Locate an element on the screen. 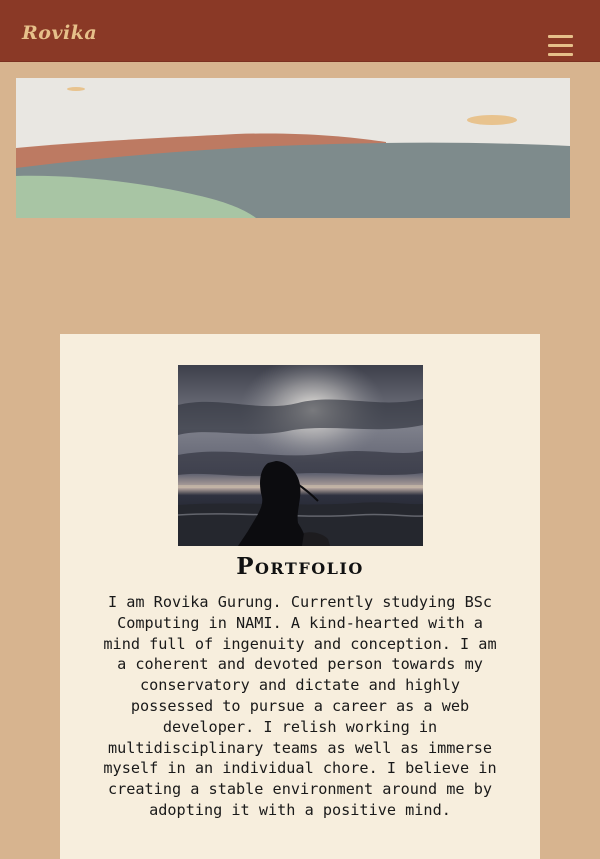  profile-photo is located at coordinates (300, 455).